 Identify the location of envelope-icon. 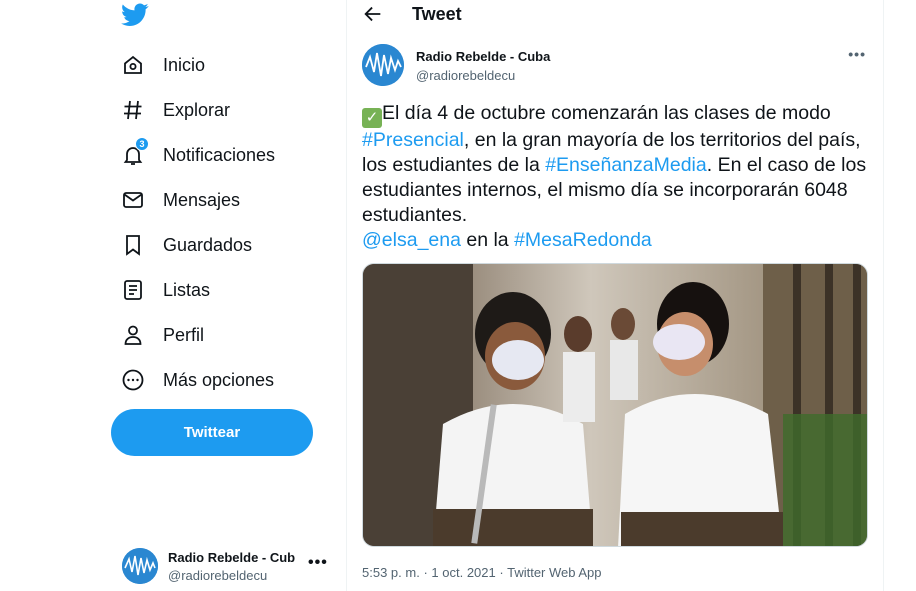
(133, 200).